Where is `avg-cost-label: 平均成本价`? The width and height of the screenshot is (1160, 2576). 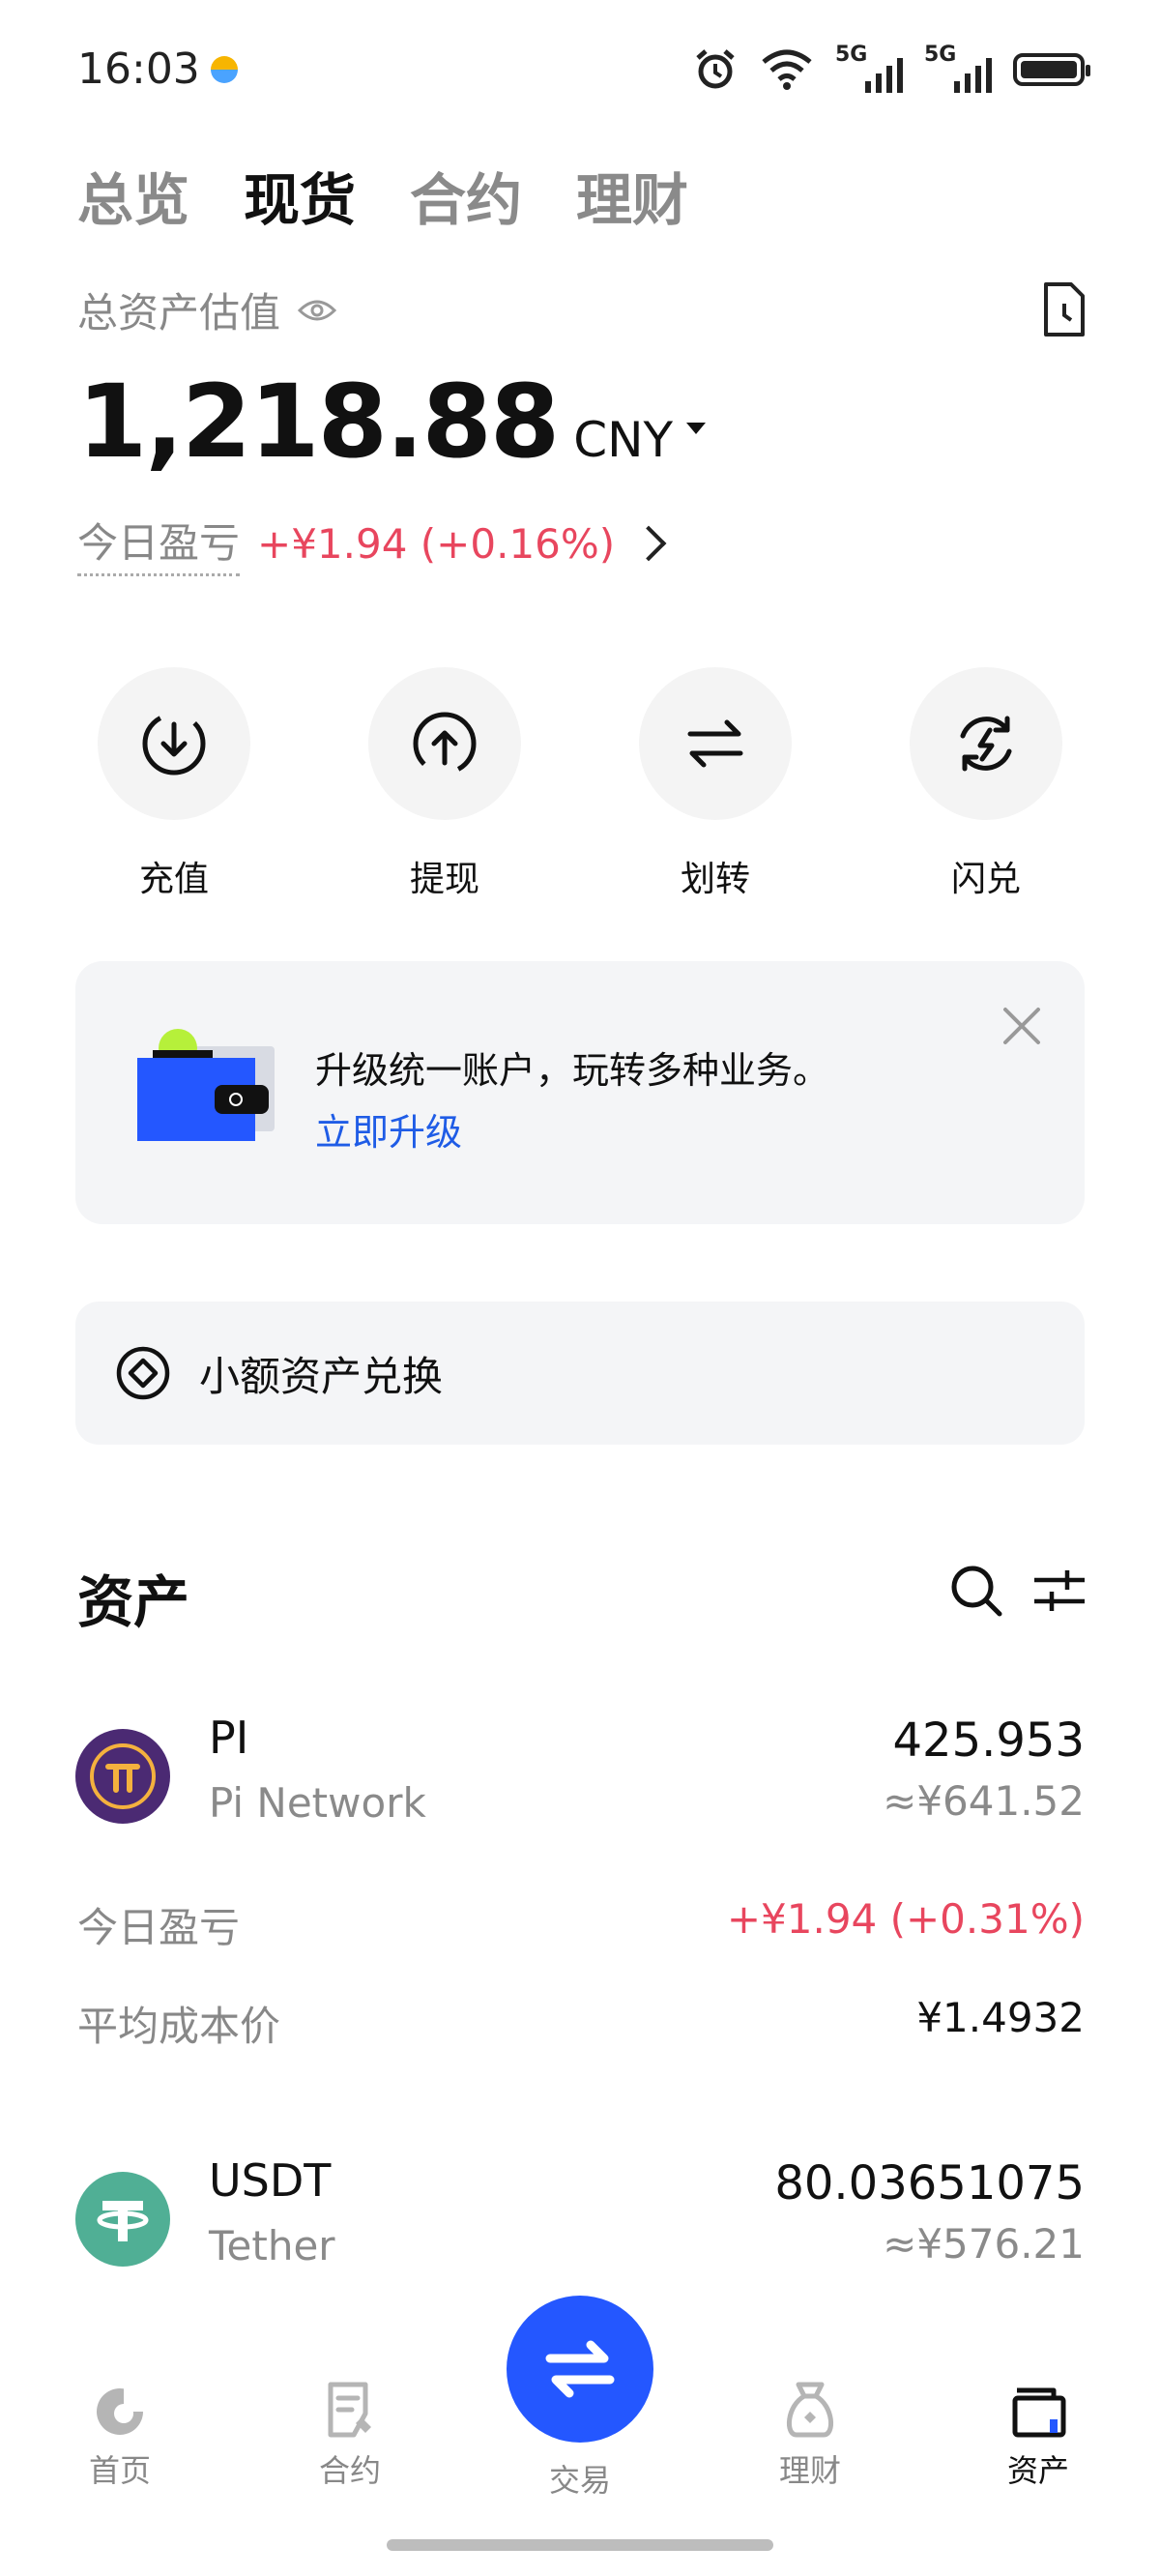
avg-cost-label: 平均成本价 is located at coordinates (179, 2026).